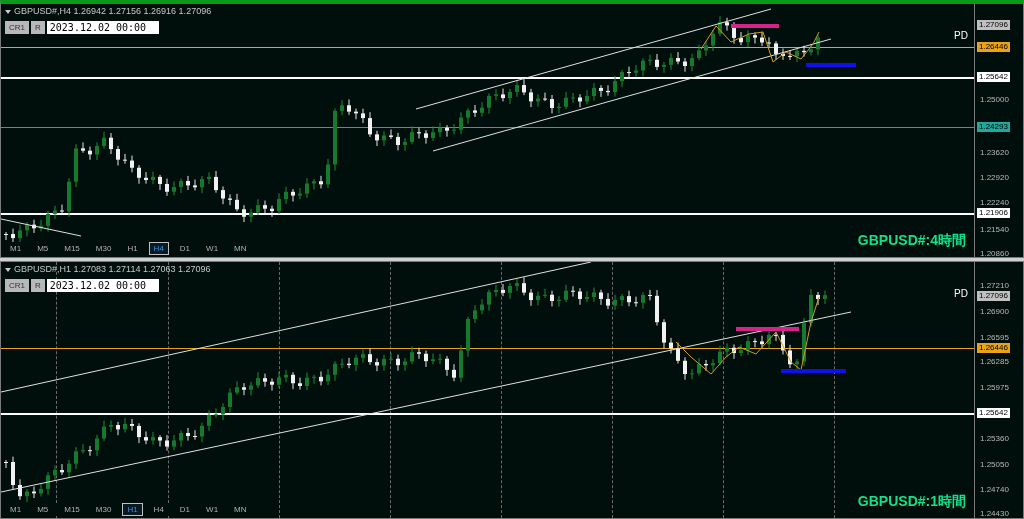  I want to click on axis-tick-label: 1.22240, so click(994, 203).